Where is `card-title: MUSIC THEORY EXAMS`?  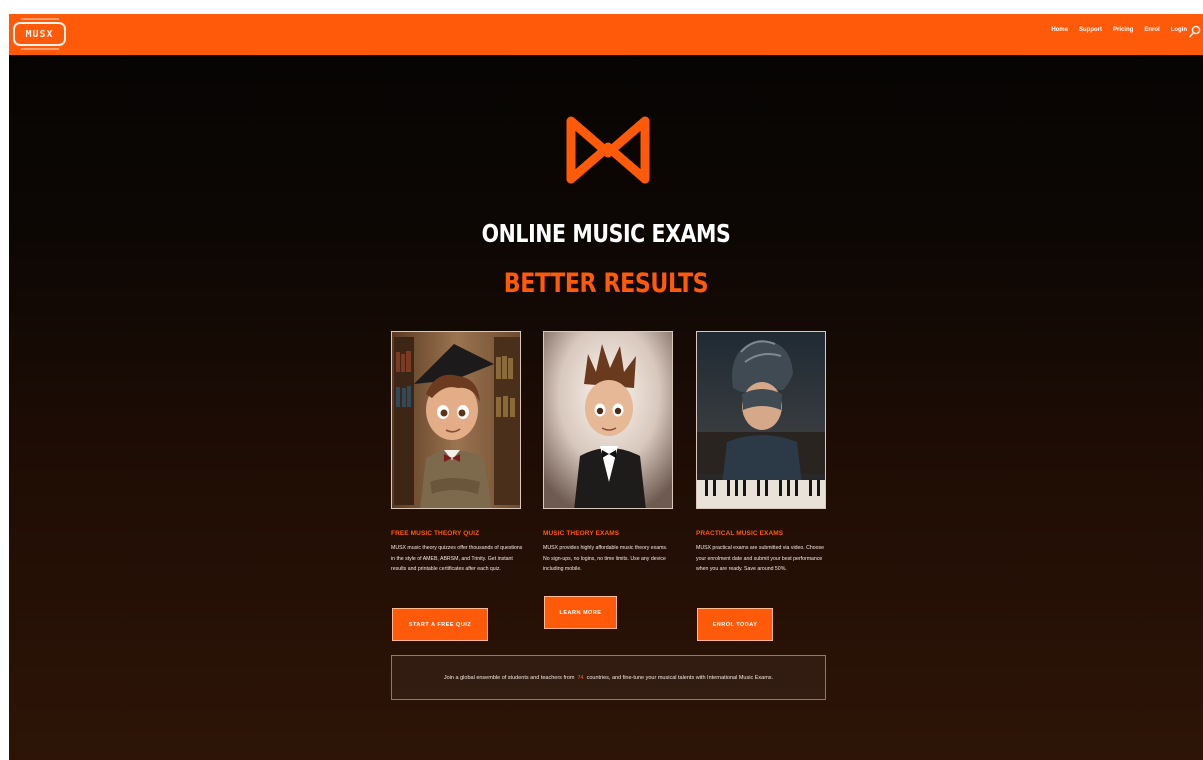
card-title: MUSIC THEORY EXAMS is located at coordinates (581, 533).